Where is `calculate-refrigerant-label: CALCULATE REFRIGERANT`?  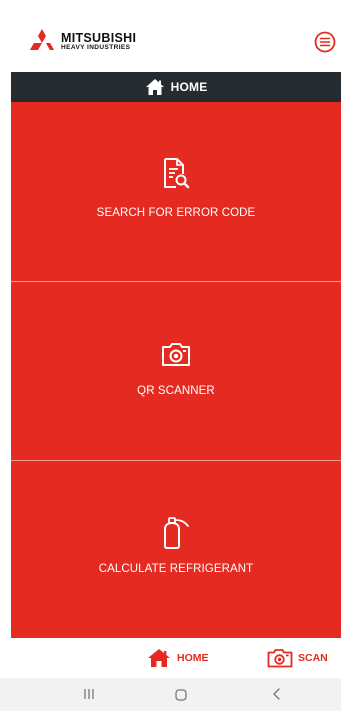 calculate-refrigerant-label: CALCULATE REFRIGERANT is located at coordinates (176, 569).